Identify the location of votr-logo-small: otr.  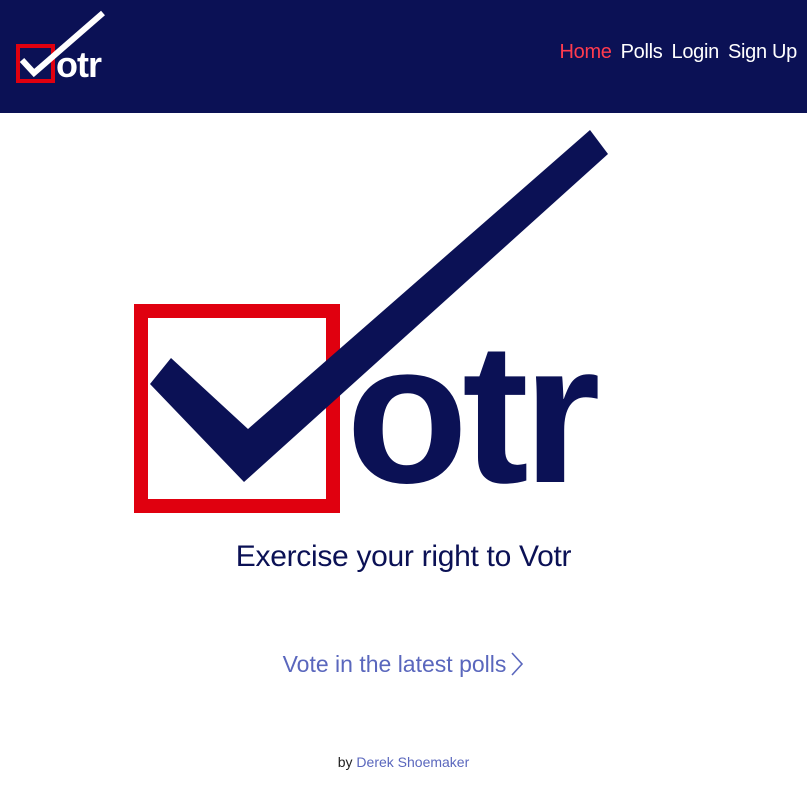
(66, 48).